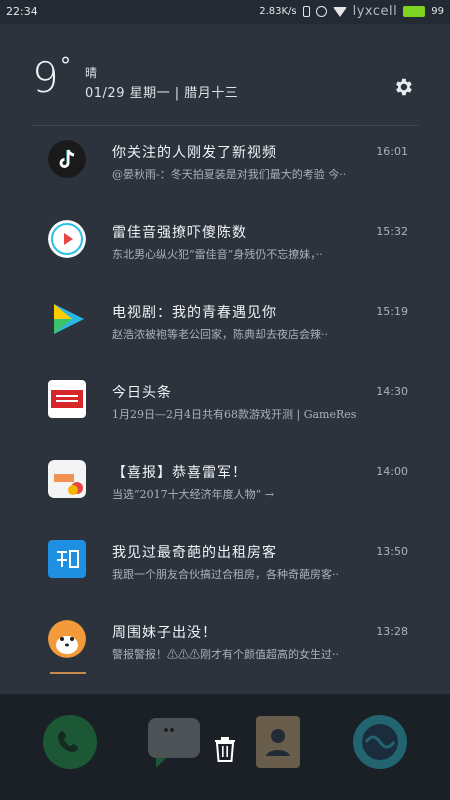 The height and width of the screenshot is (800, 450). Describe the element at coordinates (220, 334) in the screenshot. I see `notification-body: 赵浩浓被袍等老公回家，陈典却去夜店会辣··` at that location.